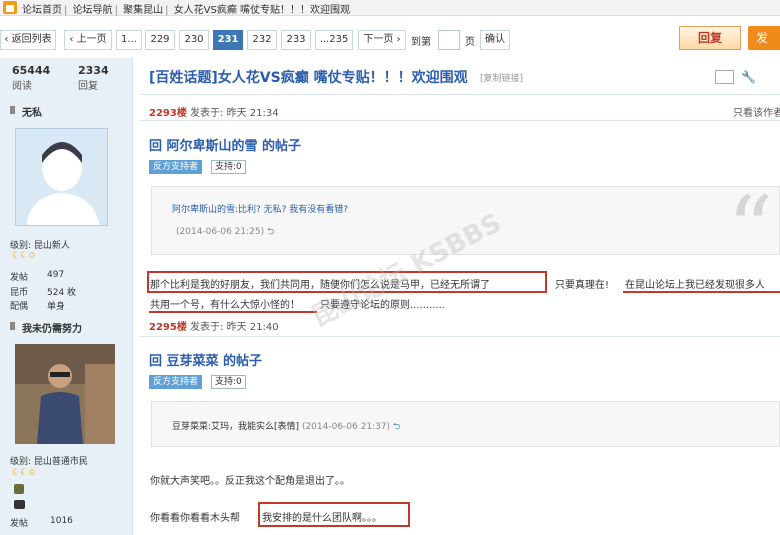 The height and width of the screenshot is (535, 780). I want to click on post-text: 你就大声笑吧。。反正我这个配角是退出了。。, so click(250, 481).